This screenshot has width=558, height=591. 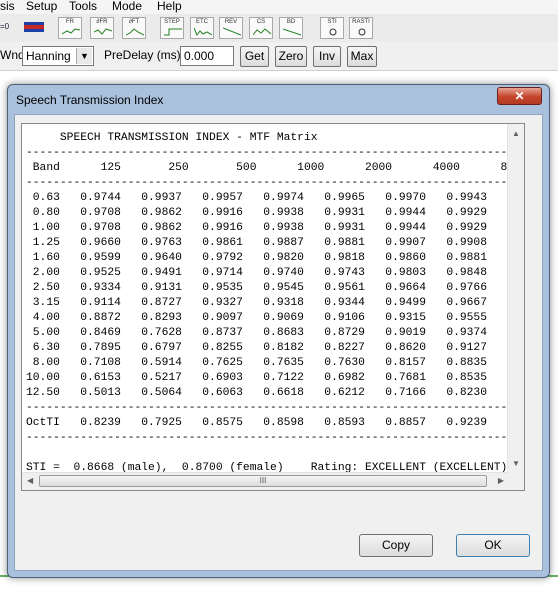 I want to click on fr-icon, so click(x=71, y=31).